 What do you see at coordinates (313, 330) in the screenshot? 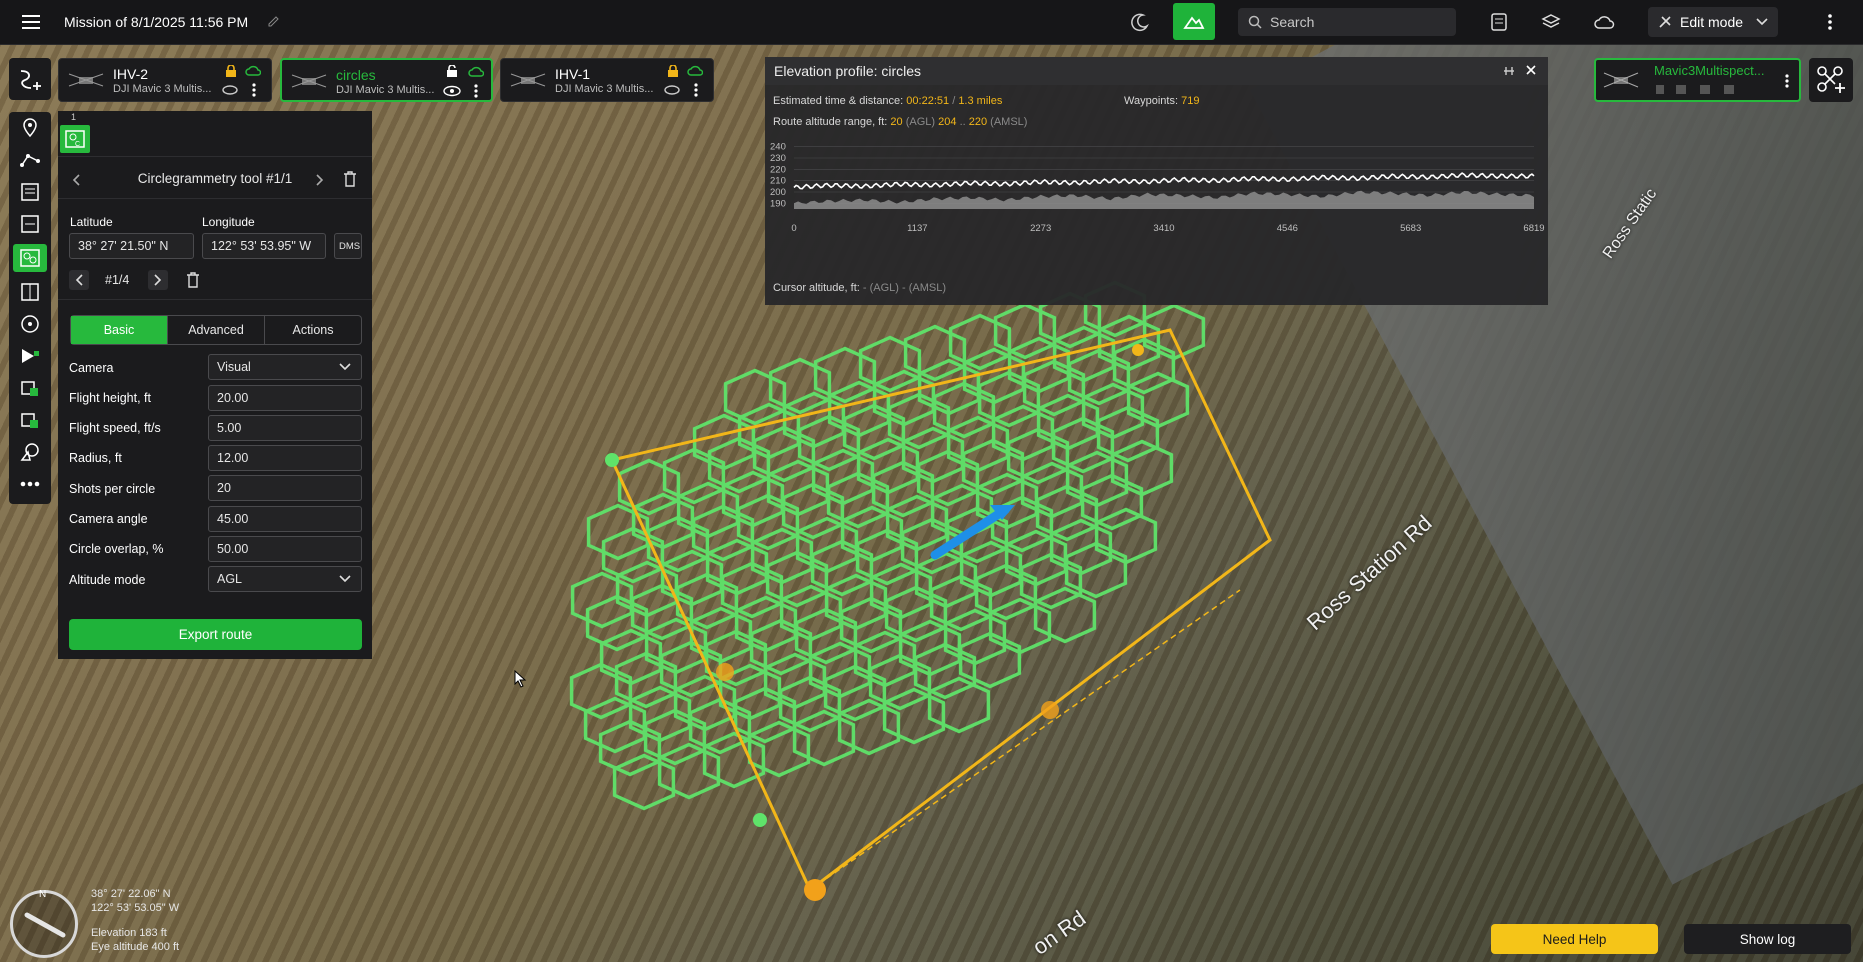
I see `tab-actions: Actions` at bounding box center [313, 330].